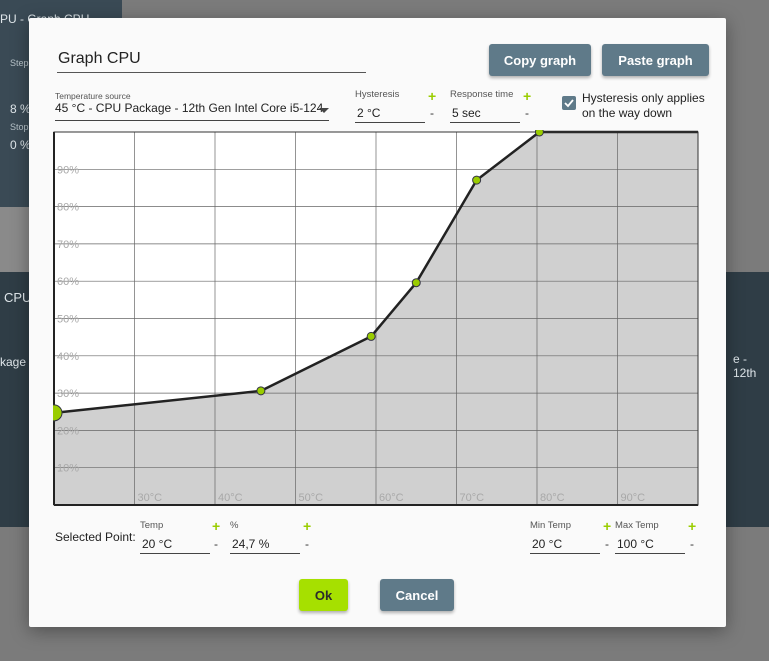 The height and width of the screenshot is (661, 769). What do you see at coordinates (93, 96) in the screenshot?
I see `temperature-source-label: Temperature source` at bounding box center [93, 96].